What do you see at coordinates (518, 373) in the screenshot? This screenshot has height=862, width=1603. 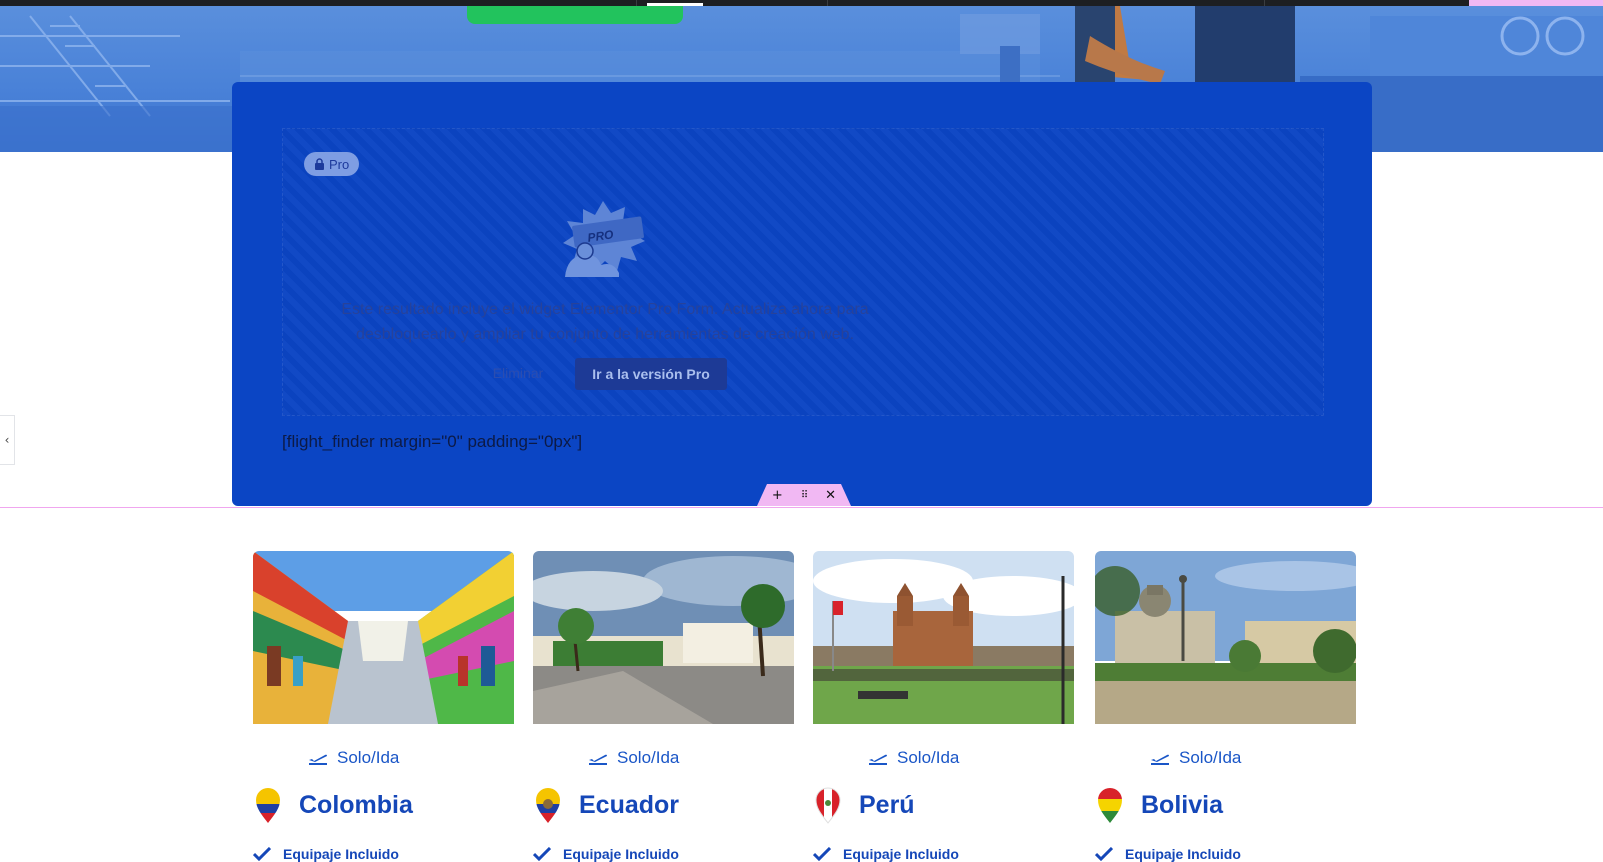 I see `delete-button: Eliminar` at bounding box center [518, 373].